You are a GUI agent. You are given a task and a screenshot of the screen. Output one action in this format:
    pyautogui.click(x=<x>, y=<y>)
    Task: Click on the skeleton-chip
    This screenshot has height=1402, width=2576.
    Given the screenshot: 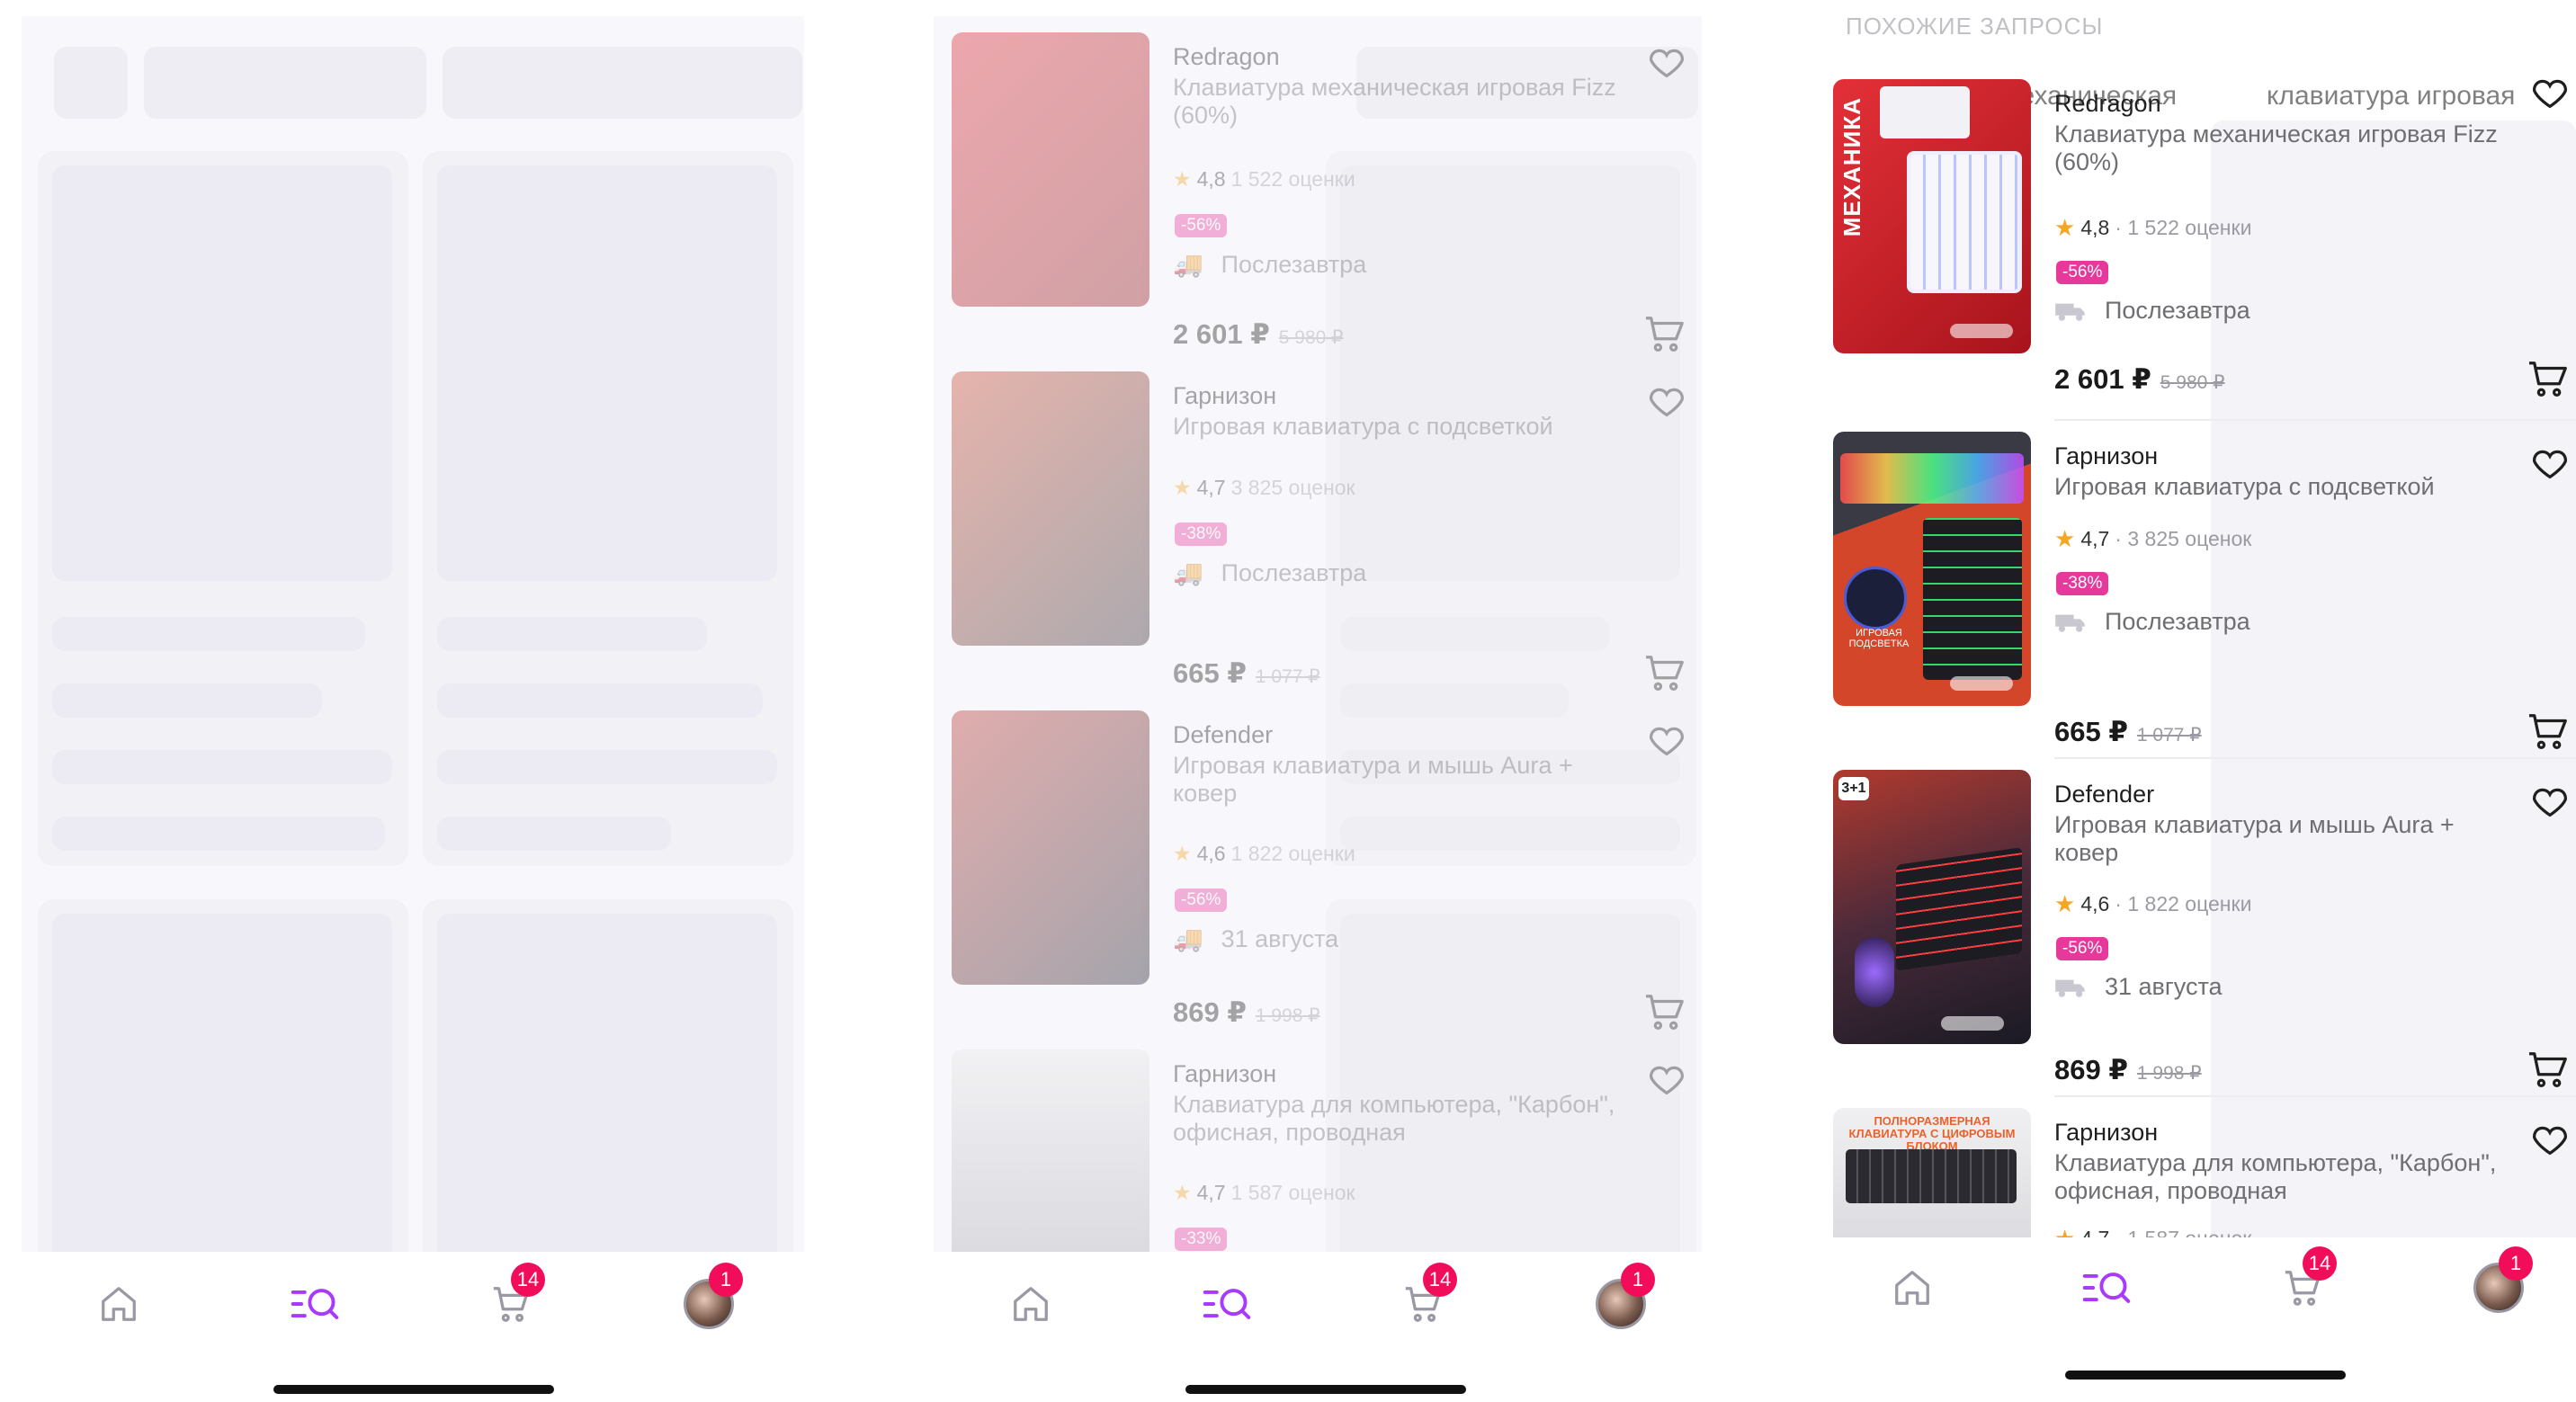 What is the action you would take?
    pyautogui.click(x=285, y=83)
    